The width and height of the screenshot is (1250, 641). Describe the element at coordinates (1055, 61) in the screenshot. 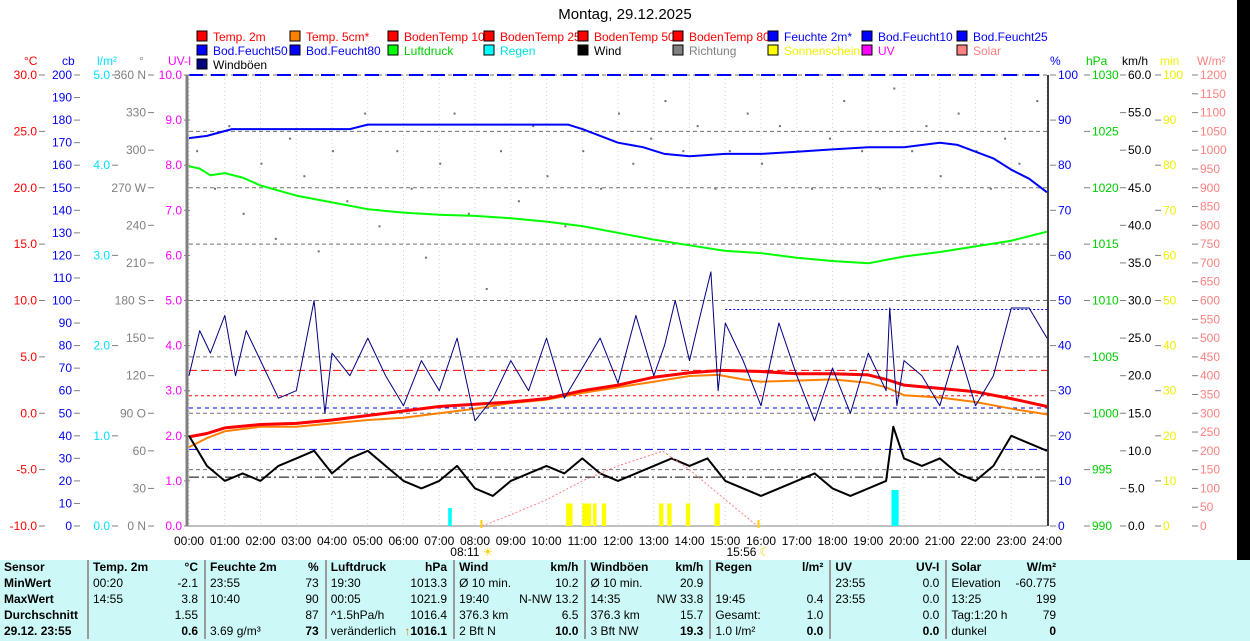

I see `axis-unit-hum: %` at that location.